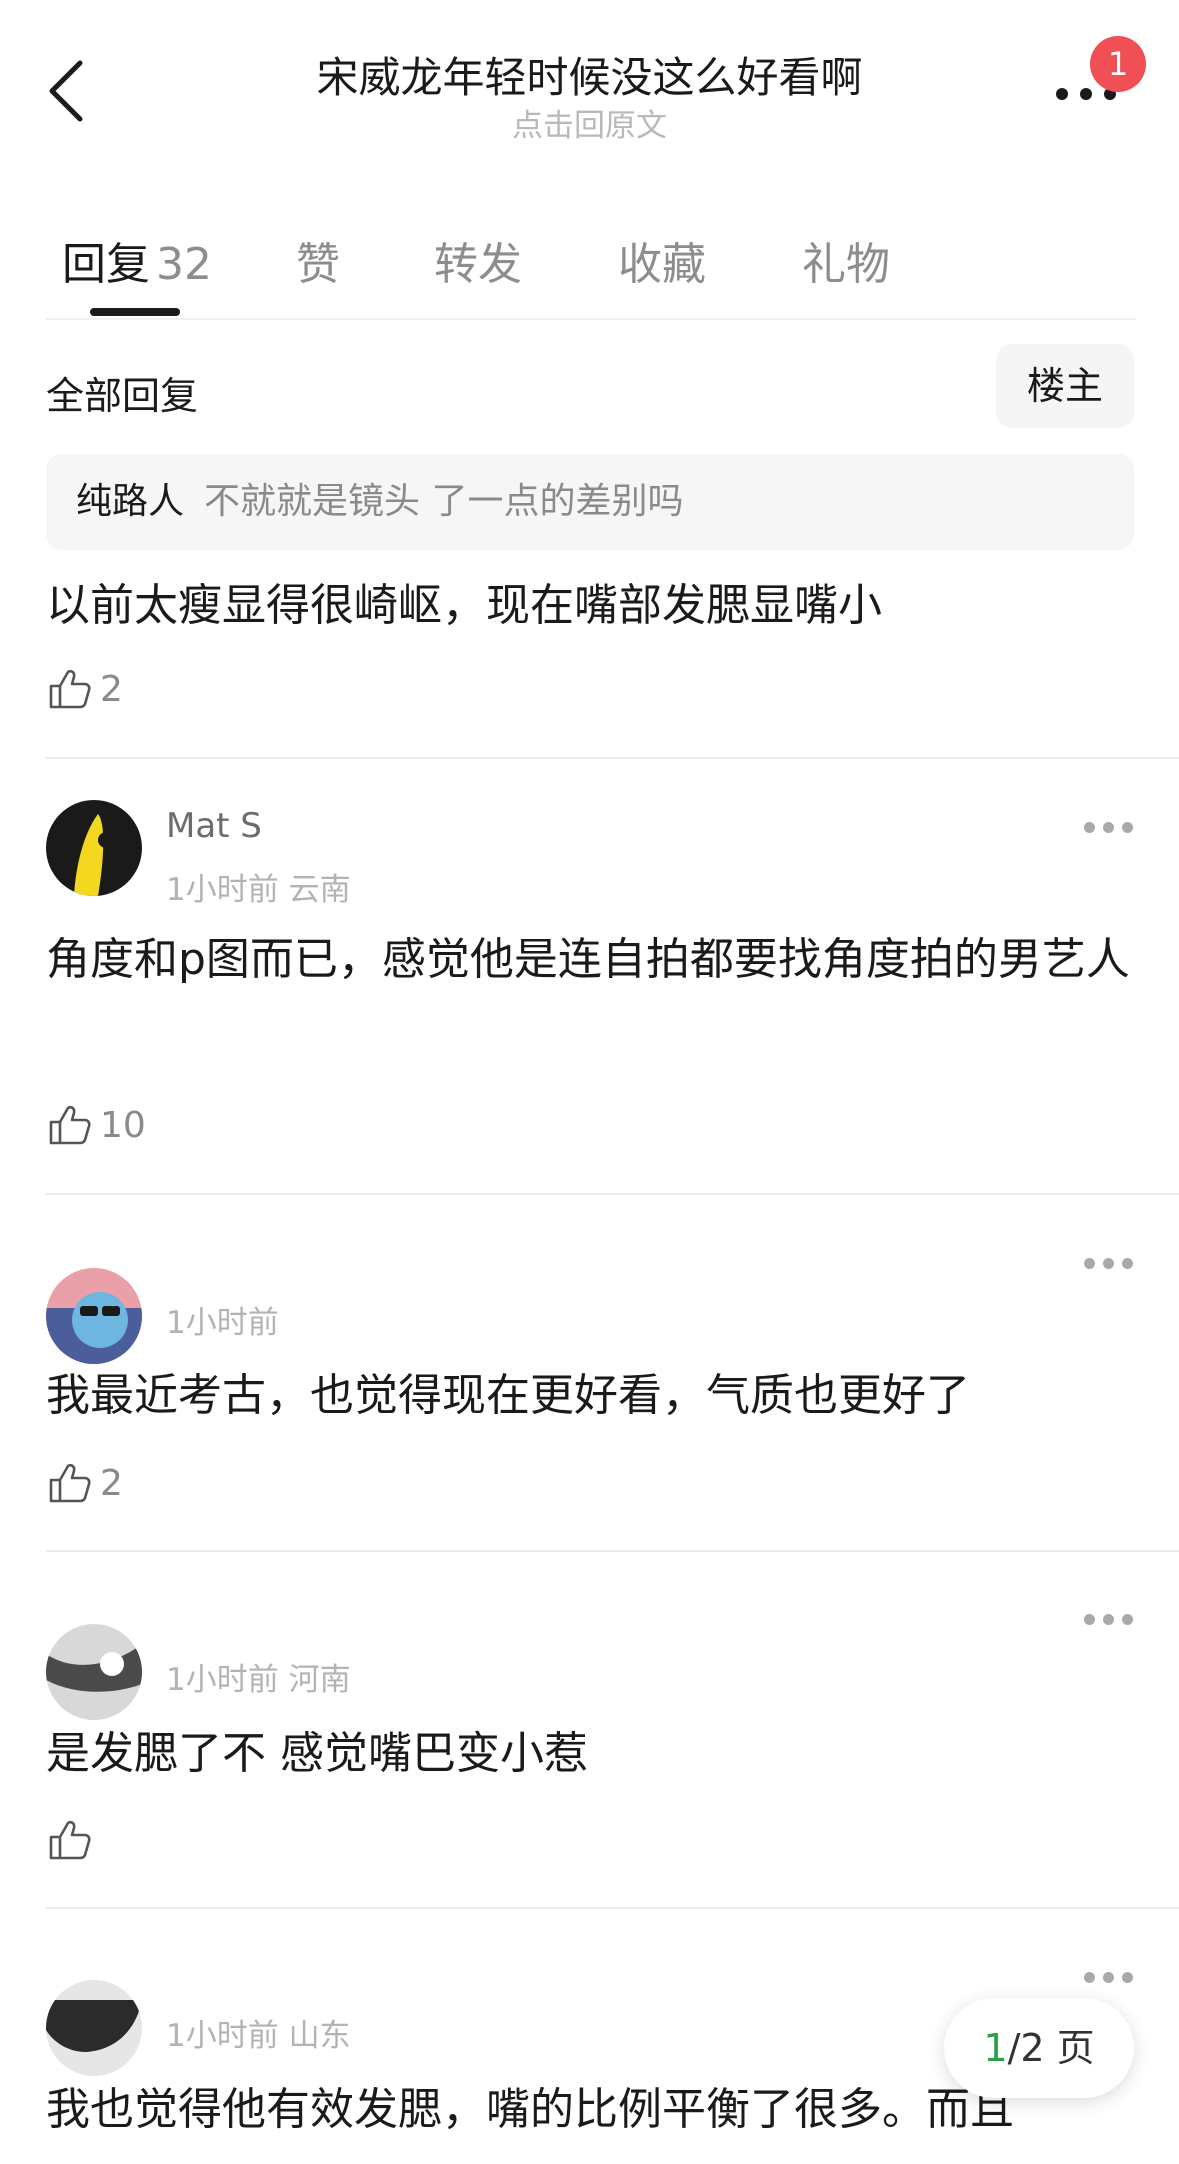 The width and height of the screenshot is (1179, 2164). Describe the element at coordinates (130, 501) in the screenshot. I see `quoted-author: 纯路人` at that location.